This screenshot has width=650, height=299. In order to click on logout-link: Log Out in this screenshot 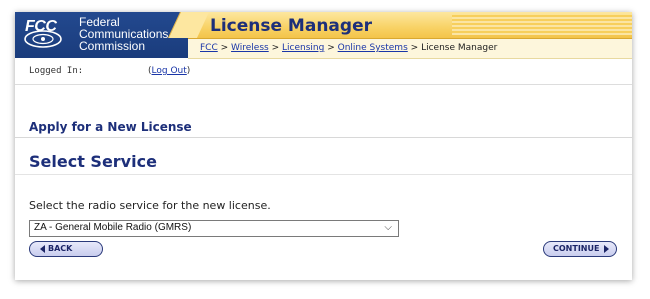, I will do `click(169, 71)`.